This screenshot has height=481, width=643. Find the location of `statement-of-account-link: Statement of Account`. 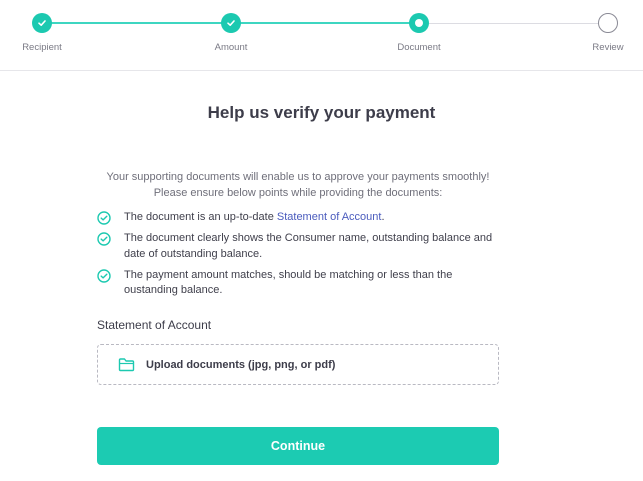

statement-of-account-link: Statement of Account is located at coordinates (329, 217).